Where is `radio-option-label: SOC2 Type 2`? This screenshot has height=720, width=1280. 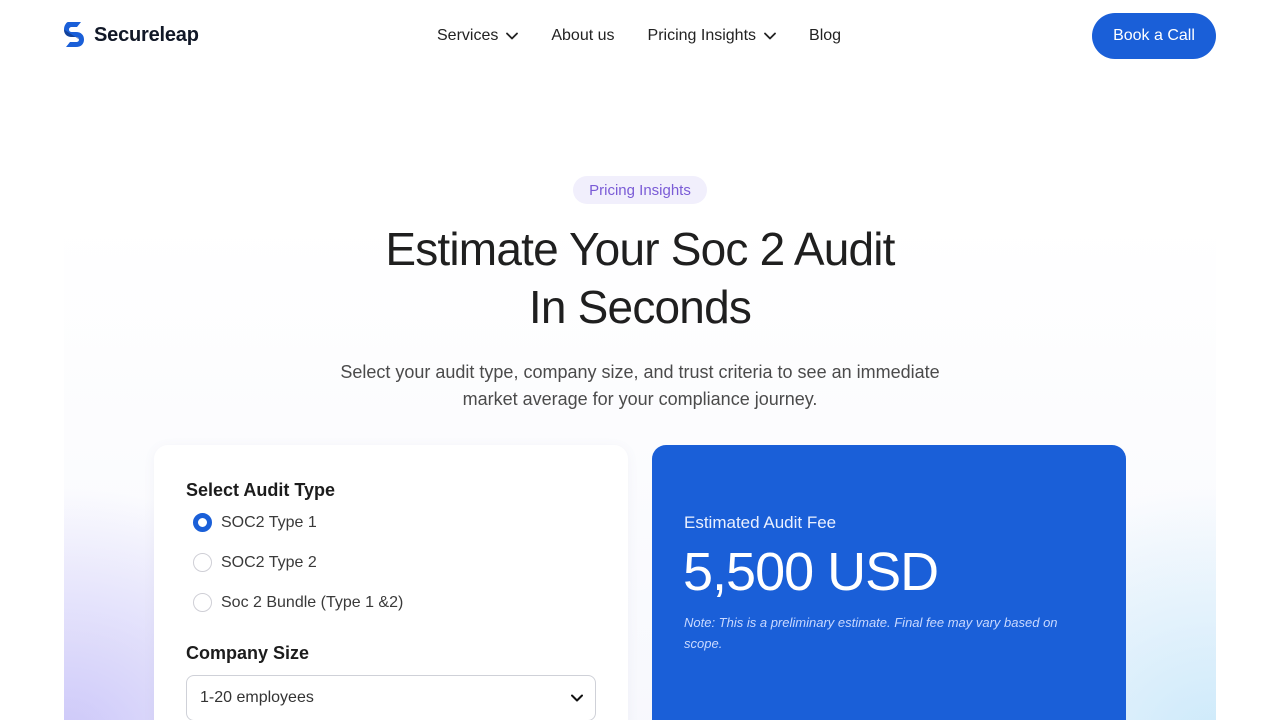
radio-option-label: SOC2 Type 2 is located at coordinates (269, 562).